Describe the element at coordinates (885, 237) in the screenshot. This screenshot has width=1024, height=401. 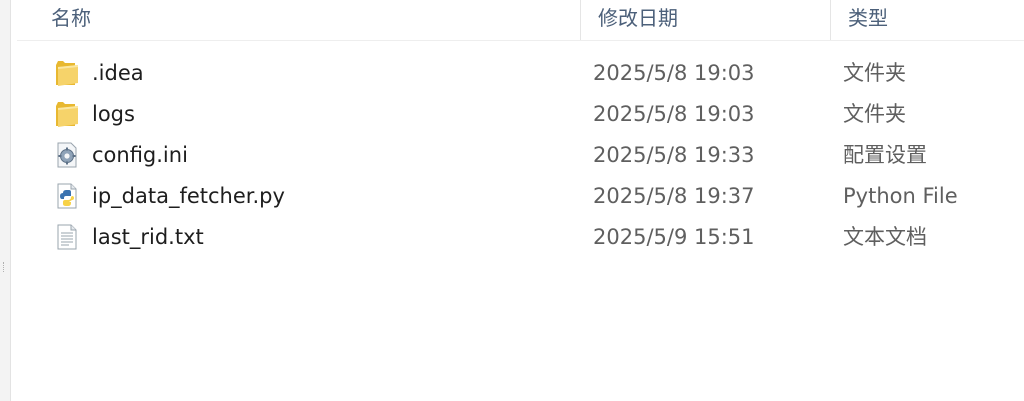
I see `file-type: 文本文档` at that location.